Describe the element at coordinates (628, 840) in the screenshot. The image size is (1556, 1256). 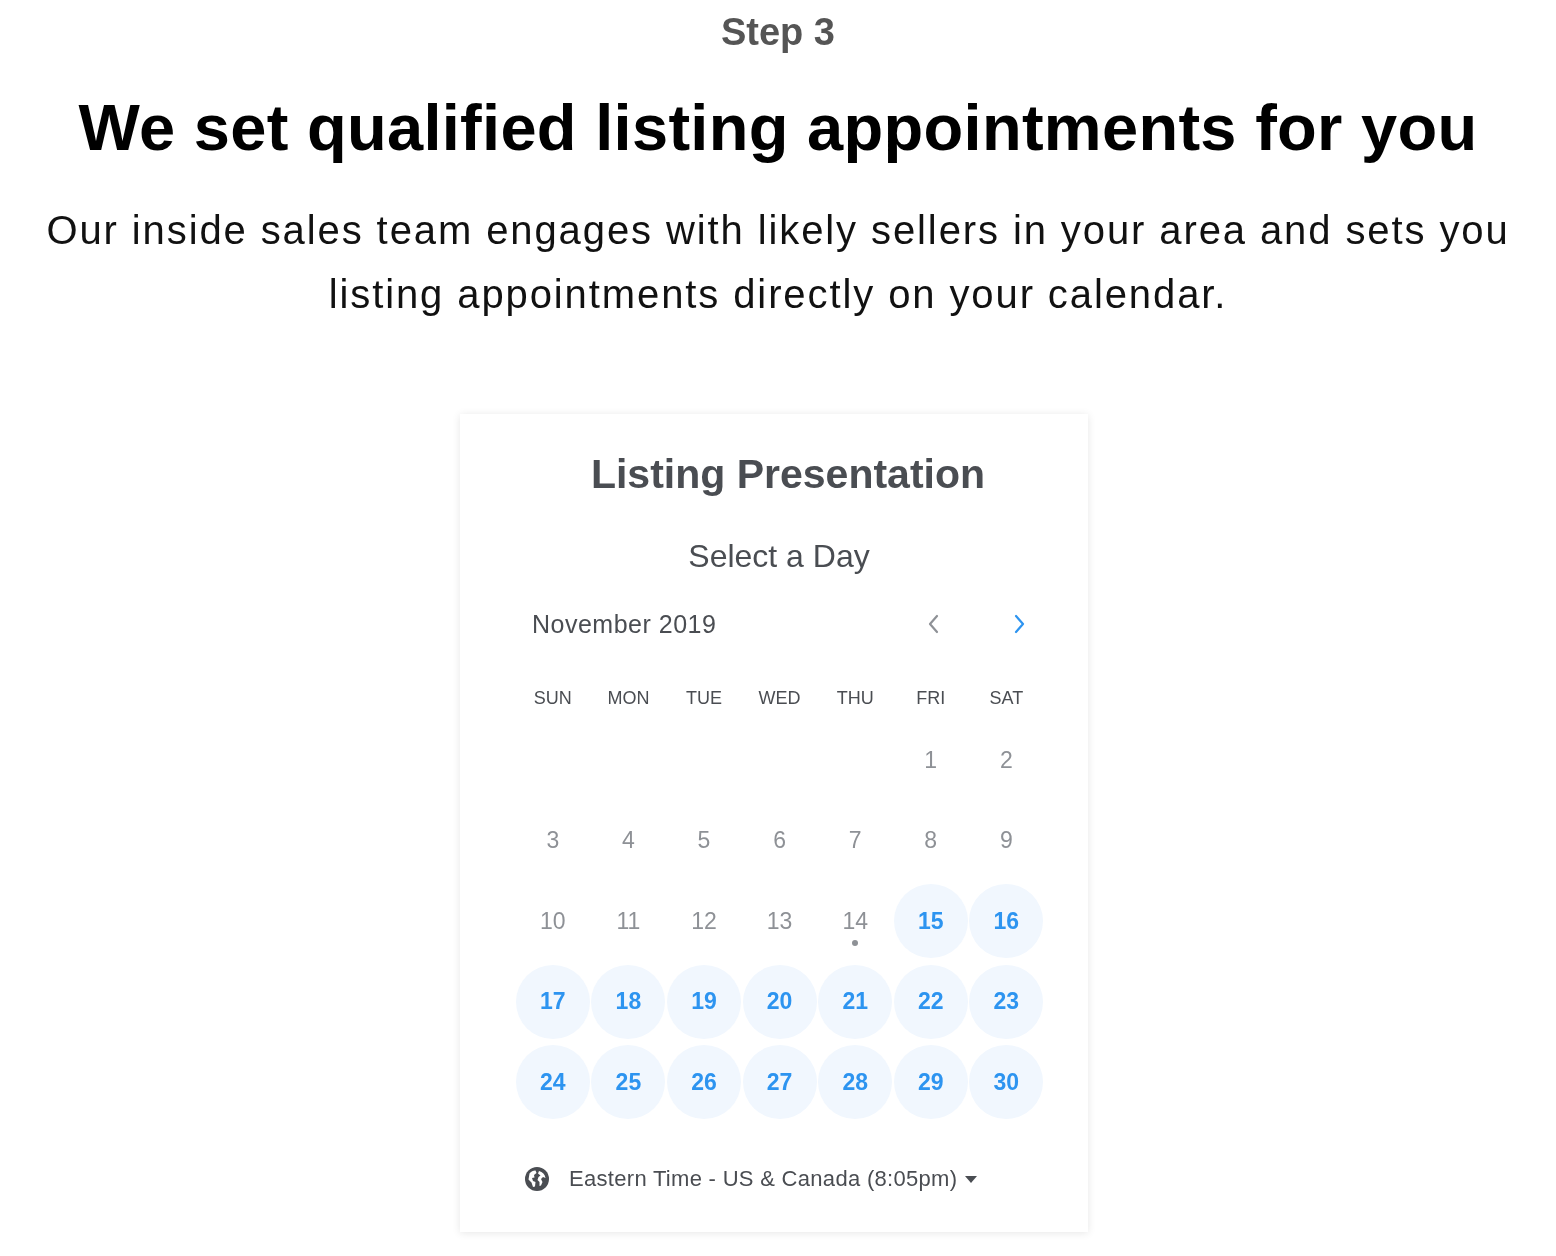
I see `day-label: 4` at that location.